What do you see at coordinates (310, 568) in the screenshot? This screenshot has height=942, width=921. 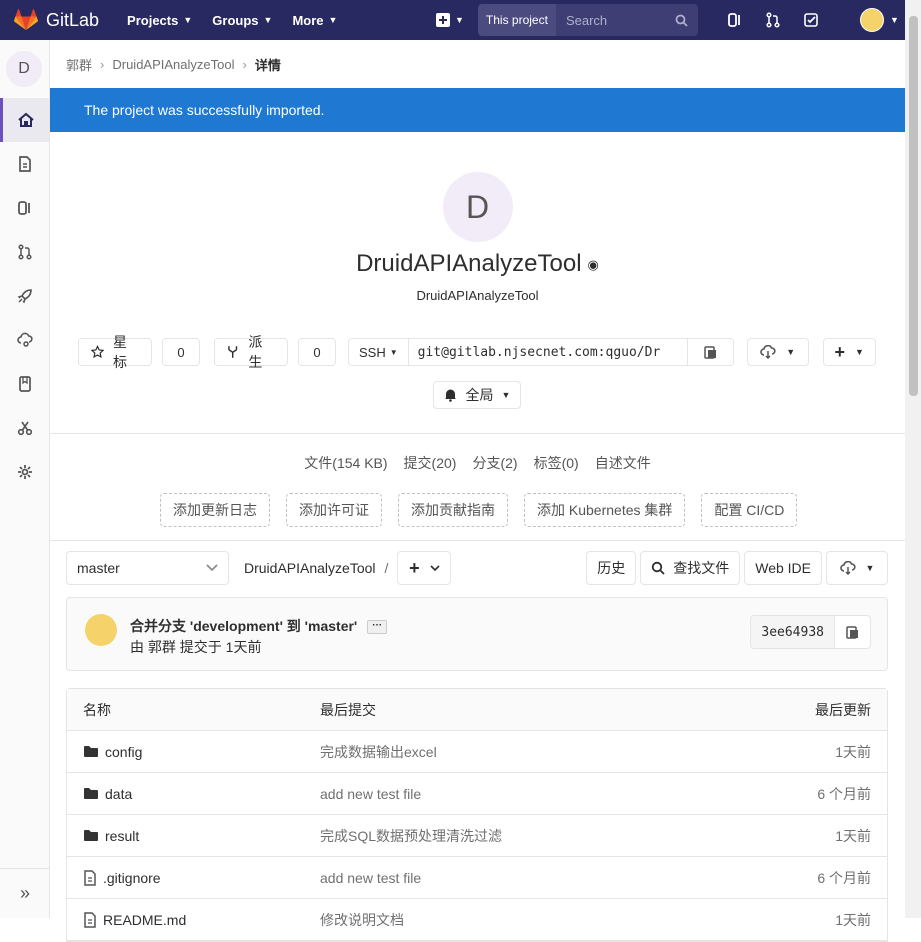 I see `path-root: DruidAPIAnalyzeTool` at bounding box center [310, 568].